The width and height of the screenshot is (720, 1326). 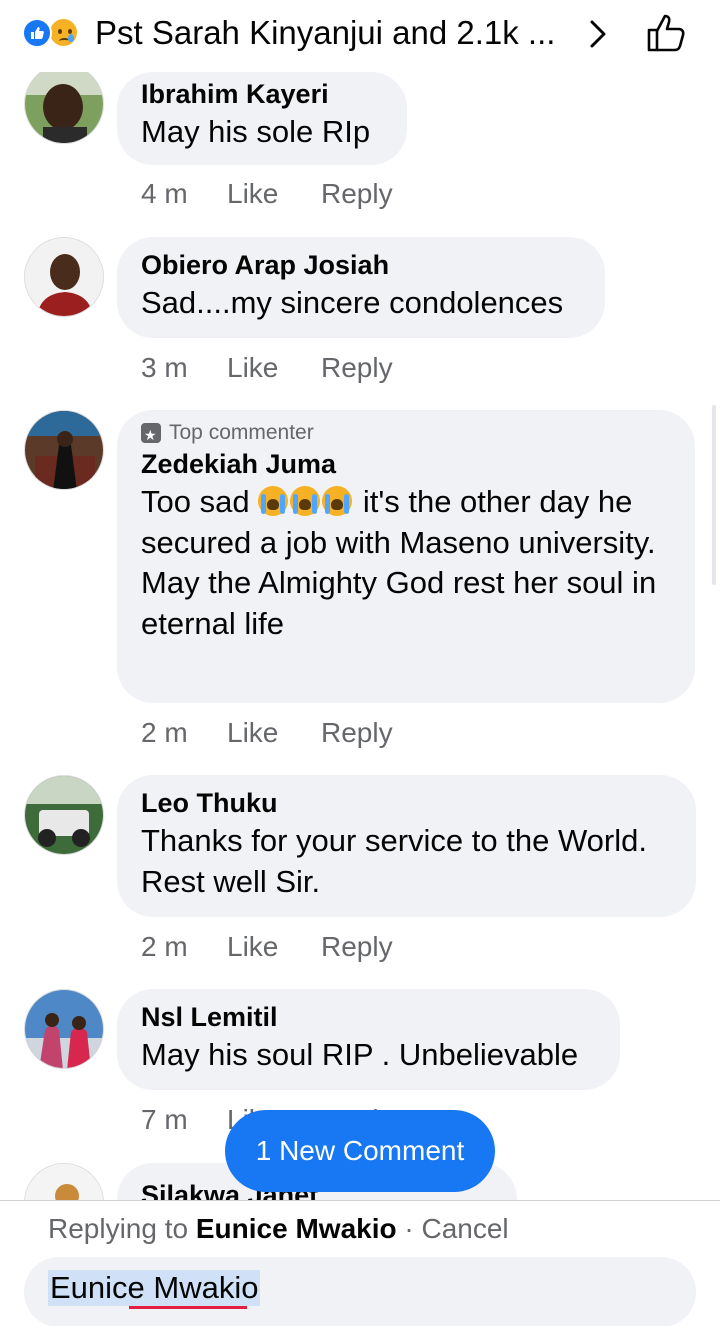 What do you see at coordinates (151, 435) in the screenshot?
I see `badge-icon` at bounding box center [151, 435].